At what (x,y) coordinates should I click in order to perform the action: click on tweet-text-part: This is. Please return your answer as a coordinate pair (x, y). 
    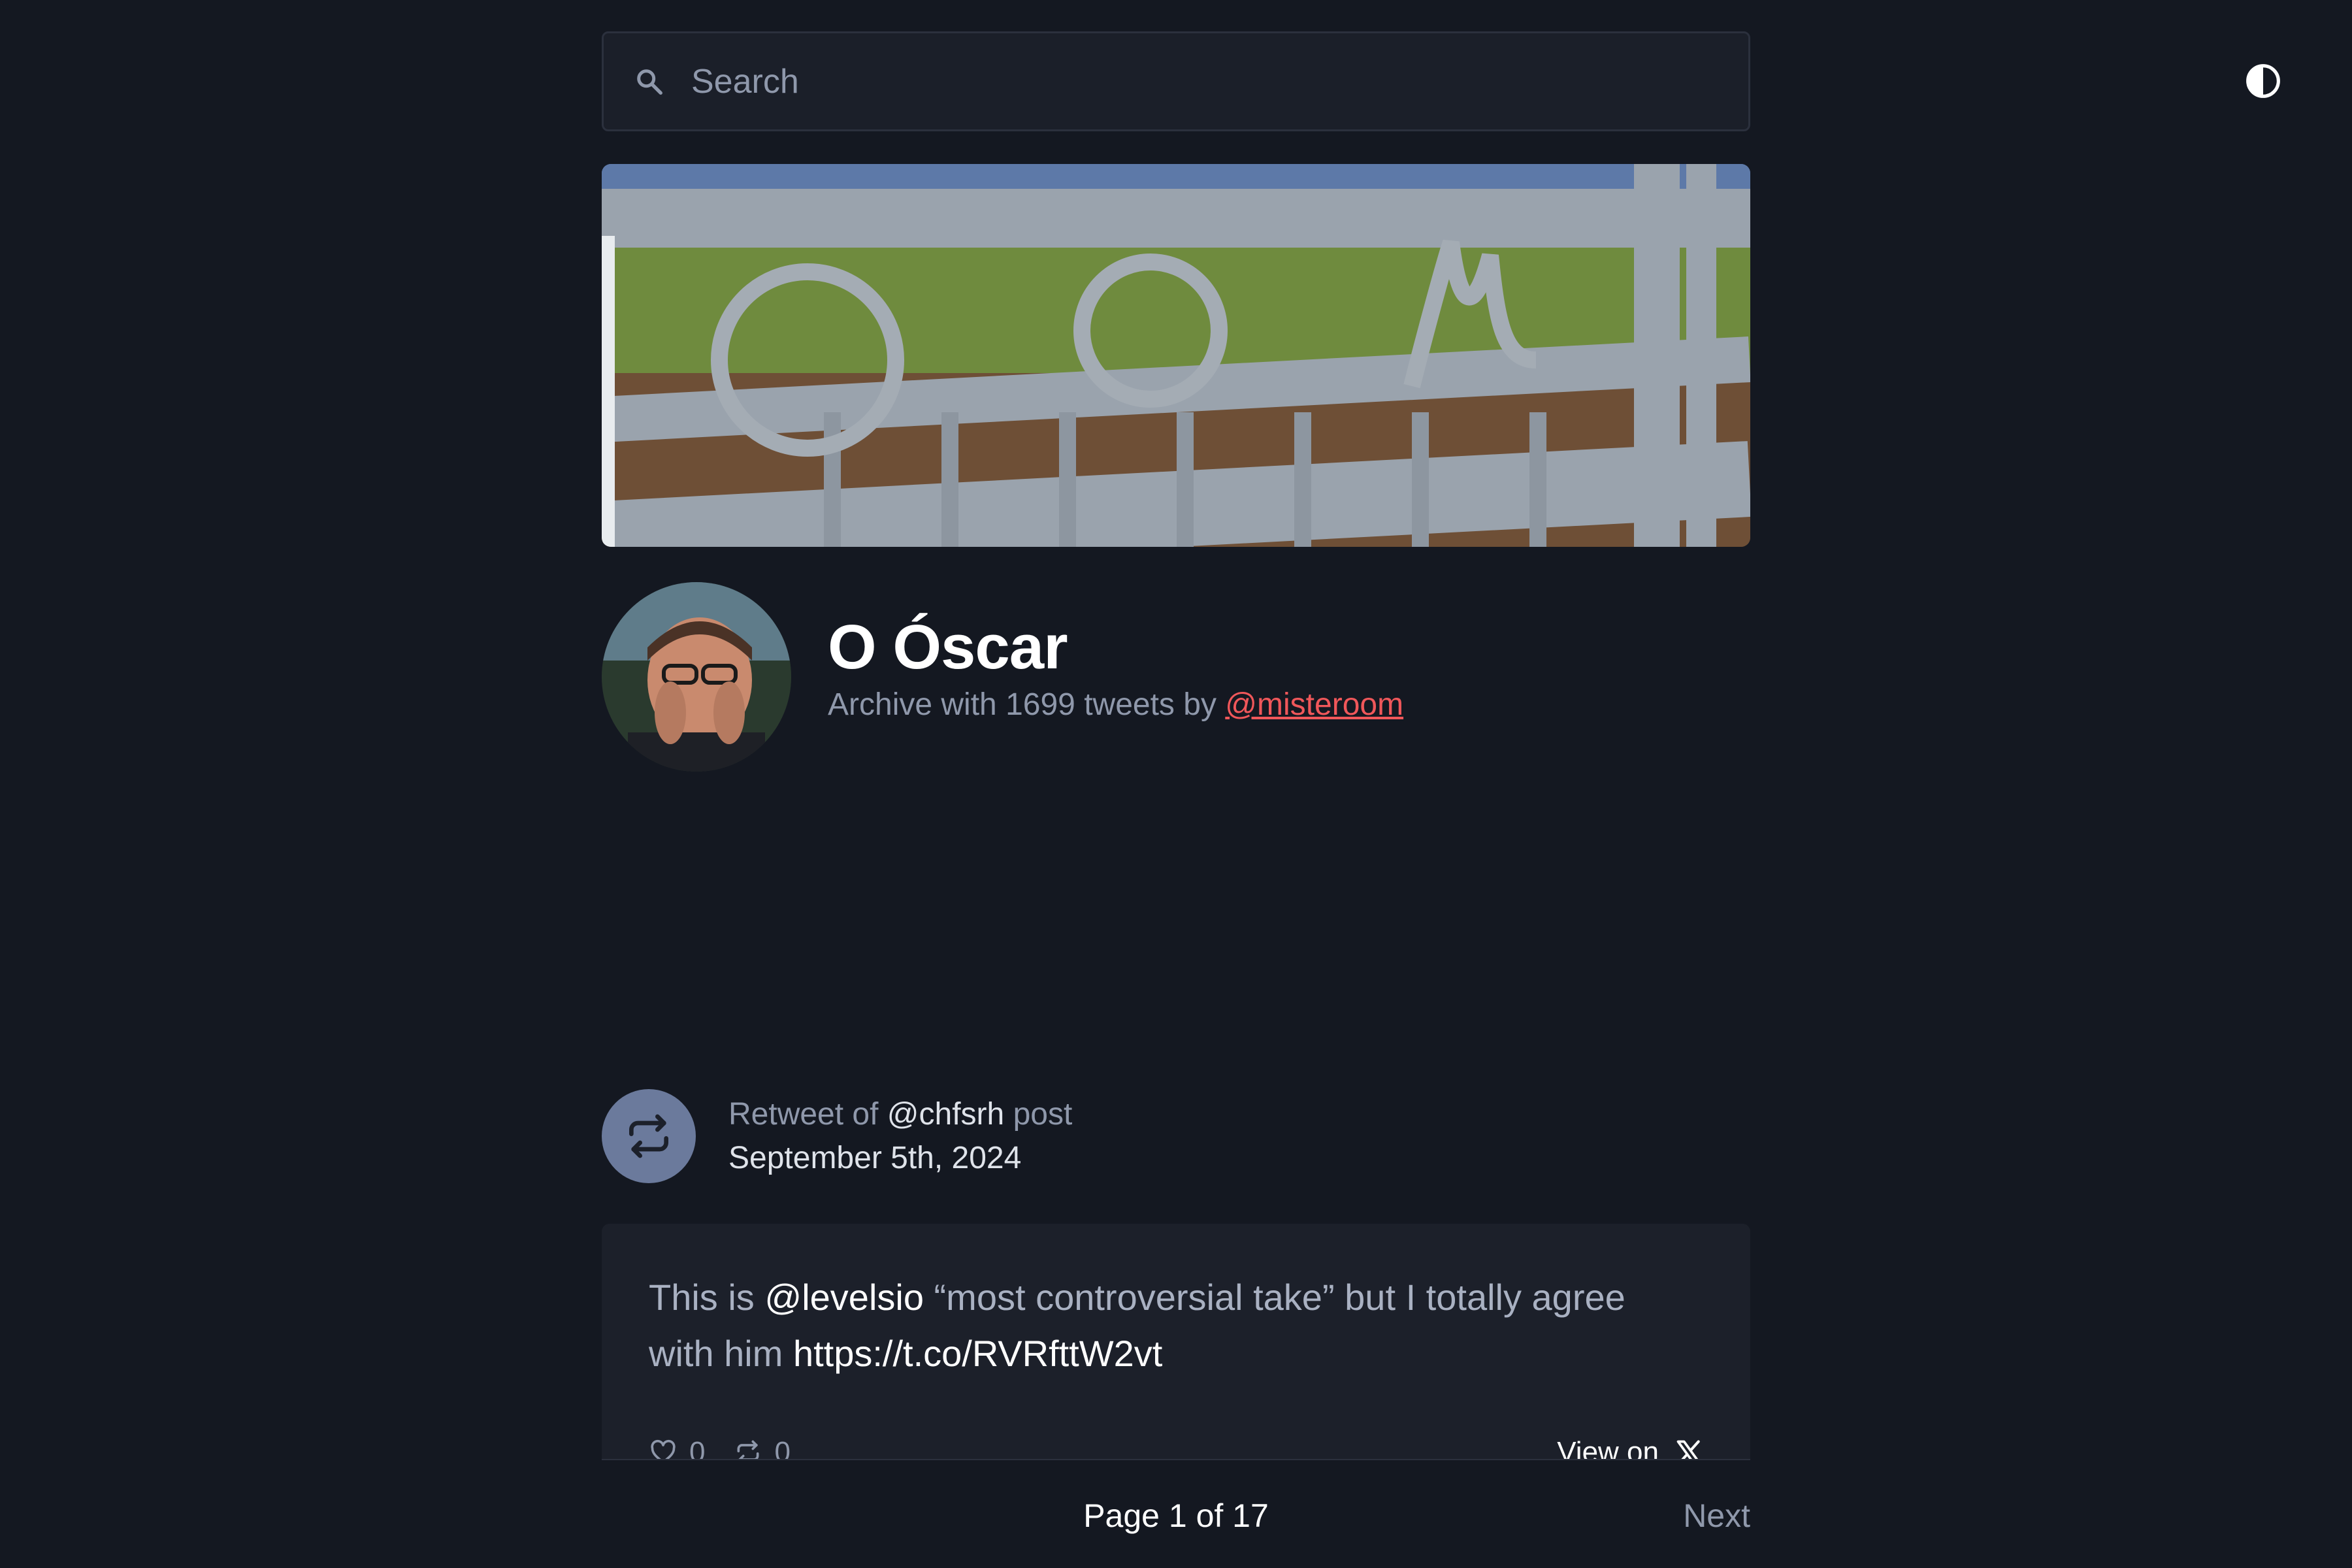
    Looking at the image, I should click on (707, 1297).